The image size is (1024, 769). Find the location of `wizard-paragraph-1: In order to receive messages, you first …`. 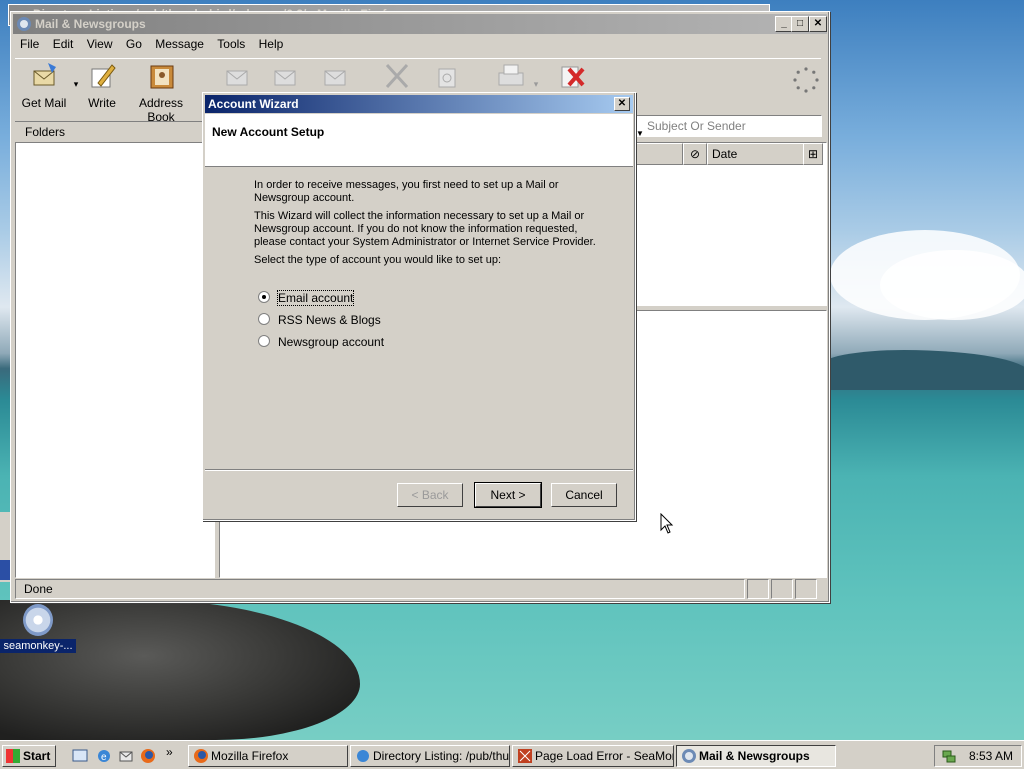

wizard-paragraph-1: In order to receive messages, you first … is located at coordinates (406, 191).